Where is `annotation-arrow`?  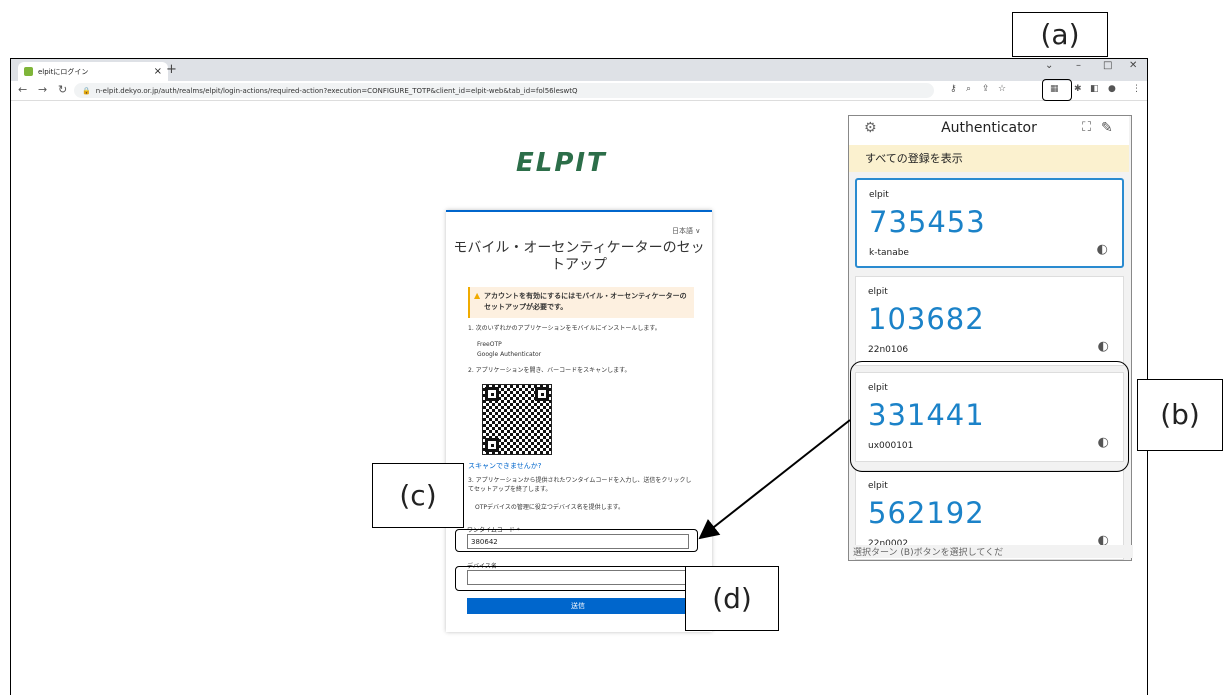 annotation-arrow is located at coordinates (774, 479).